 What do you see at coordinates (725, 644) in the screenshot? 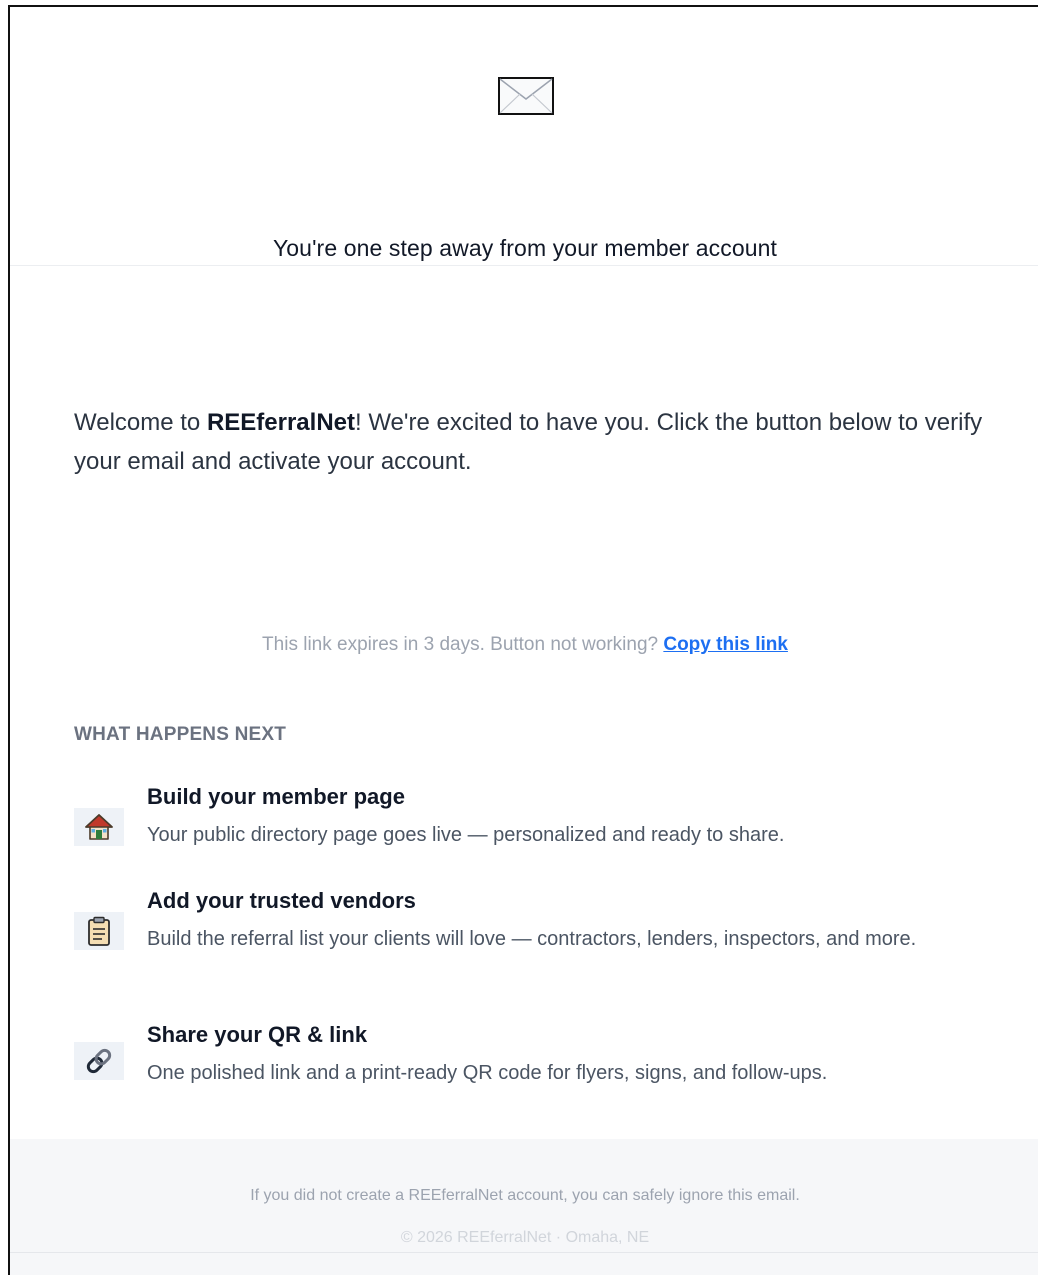
I see `copy-link: Copy this link` at bounding box center [725, 644].